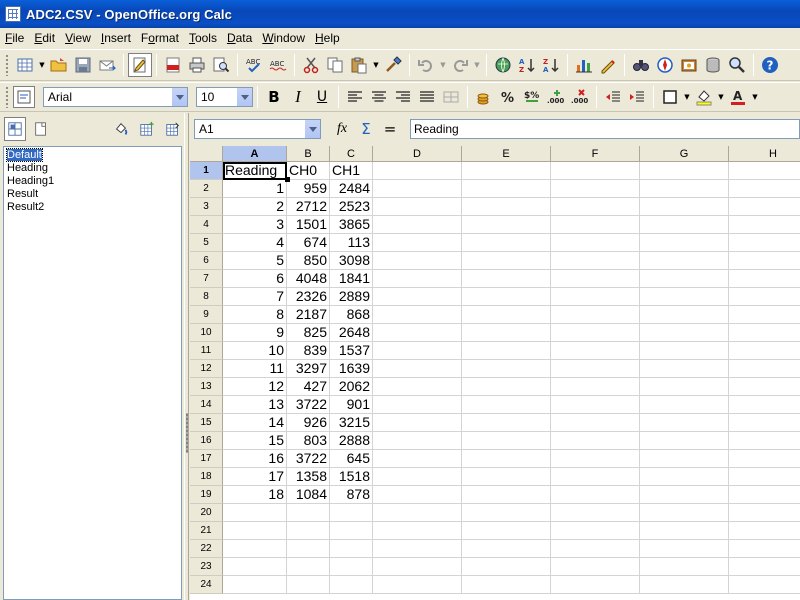  What do you see at coordinates (737, 65) in the screenshot?
I see `zoom-icon` at bounding box center [737, 65].